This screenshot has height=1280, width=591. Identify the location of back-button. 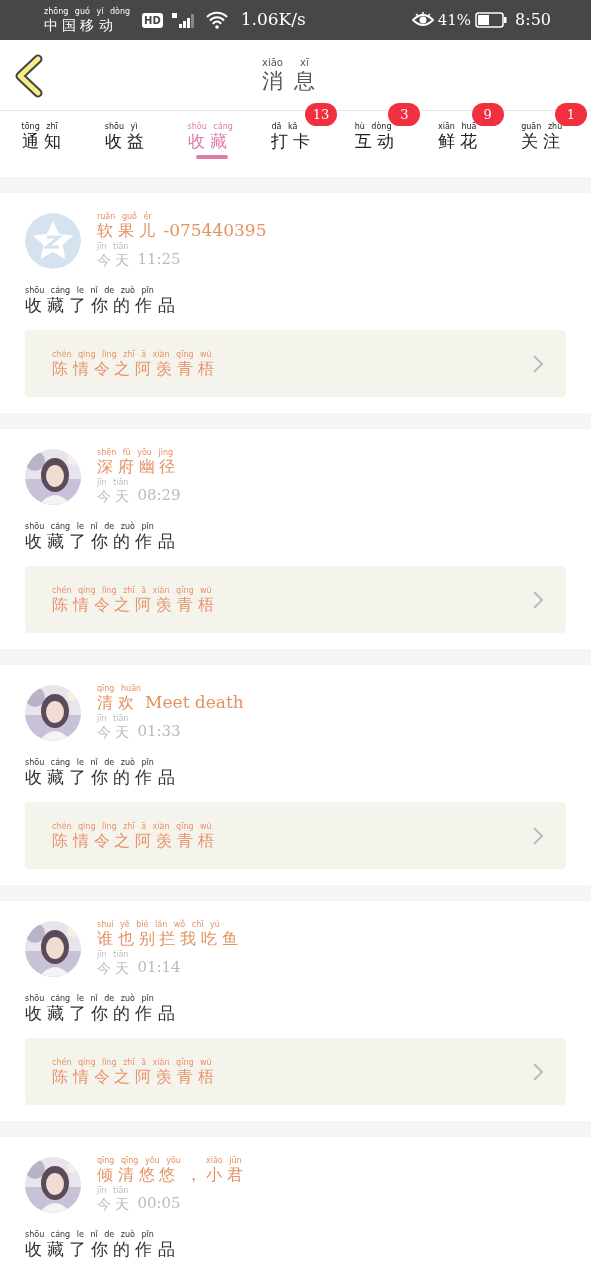
(29, 76).